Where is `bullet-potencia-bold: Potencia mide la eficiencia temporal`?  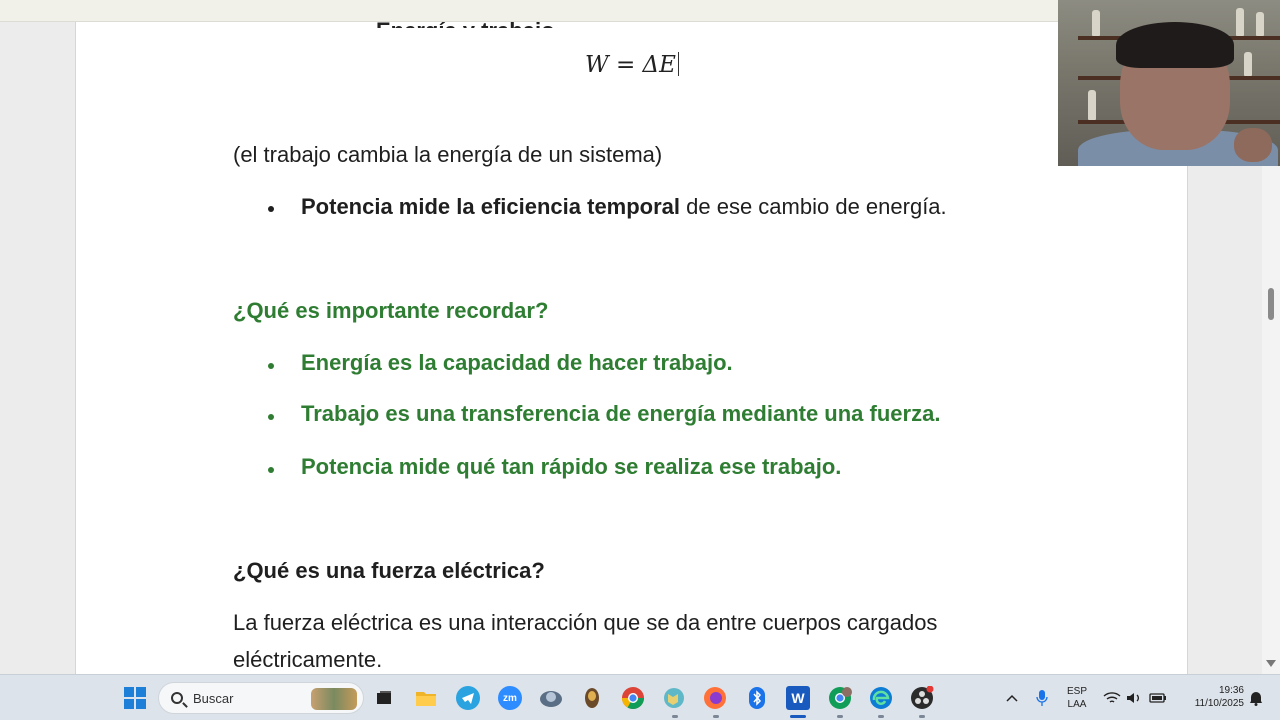 bullet-potencia-bold: Potencia mide la eficiencia temporal is located at coordinates (491, 206).